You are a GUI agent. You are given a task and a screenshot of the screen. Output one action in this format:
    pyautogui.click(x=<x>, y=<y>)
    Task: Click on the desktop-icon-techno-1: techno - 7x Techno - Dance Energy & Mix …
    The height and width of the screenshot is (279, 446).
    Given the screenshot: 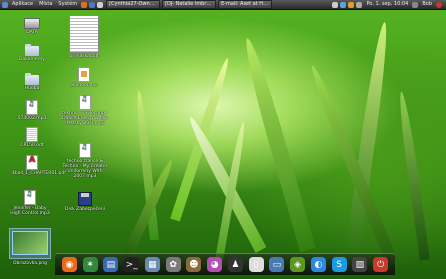 What is the action you would take?
    pyautogui.click(x=85, y=110)
    